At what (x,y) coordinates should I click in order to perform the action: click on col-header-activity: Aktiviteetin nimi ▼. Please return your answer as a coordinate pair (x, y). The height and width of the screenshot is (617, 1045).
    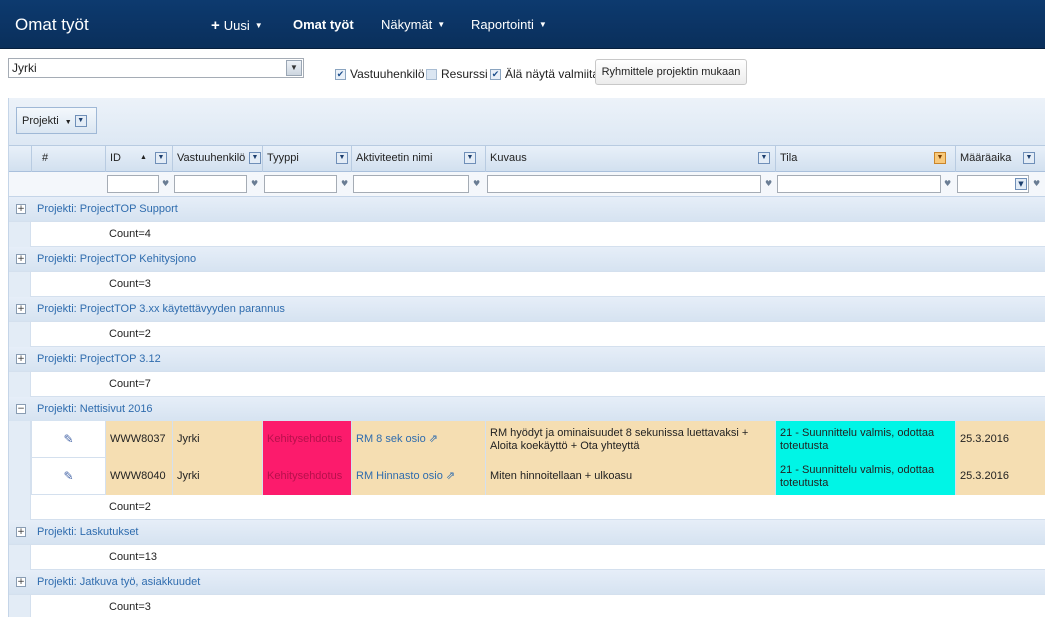
    Looking at the image, I should click on (418, 159).